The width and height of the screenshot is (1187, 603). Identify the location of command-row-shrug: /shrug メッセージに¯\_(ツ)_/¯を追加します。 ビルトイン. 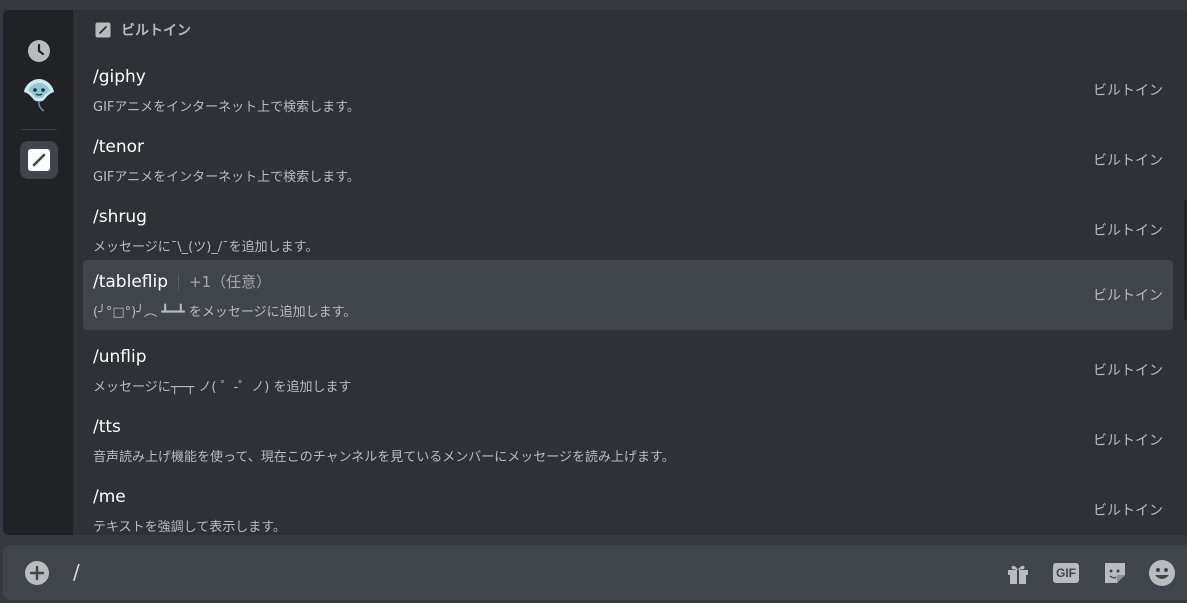
(628, 230).